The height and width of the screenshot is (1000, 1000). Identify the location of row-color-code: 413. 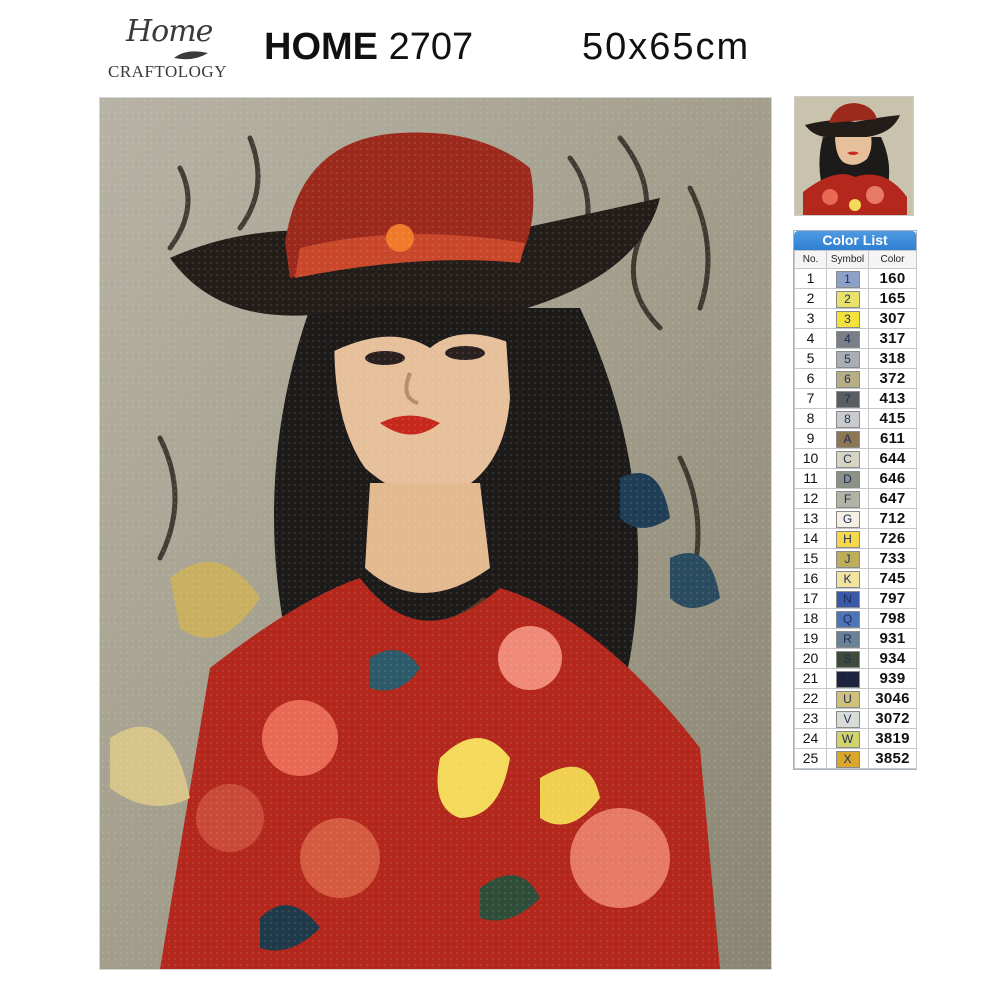
(892, 398).